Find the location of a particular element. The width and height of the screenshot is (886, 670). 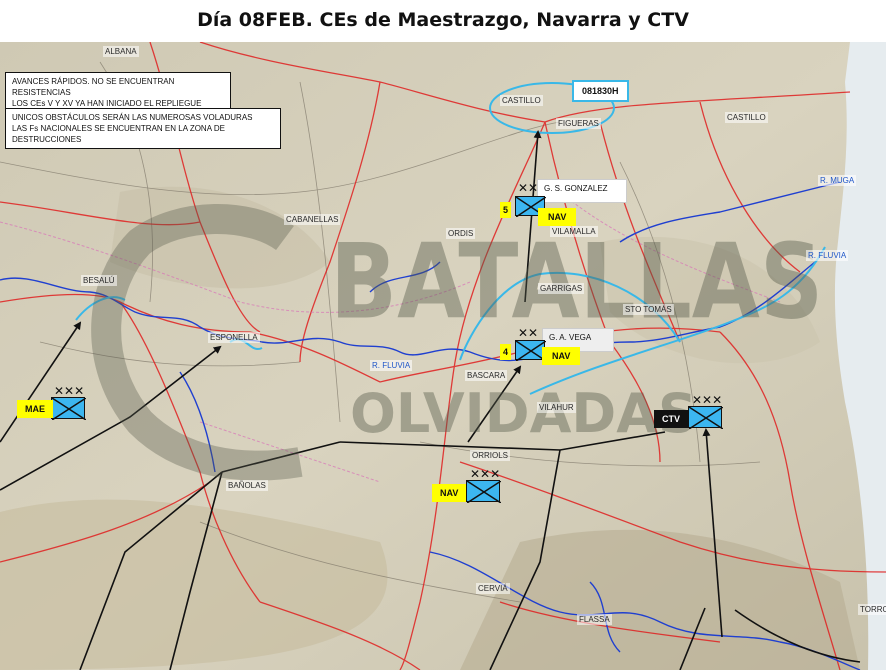

place-orriols: ORRIOLS is located at coordinates (490, 455).